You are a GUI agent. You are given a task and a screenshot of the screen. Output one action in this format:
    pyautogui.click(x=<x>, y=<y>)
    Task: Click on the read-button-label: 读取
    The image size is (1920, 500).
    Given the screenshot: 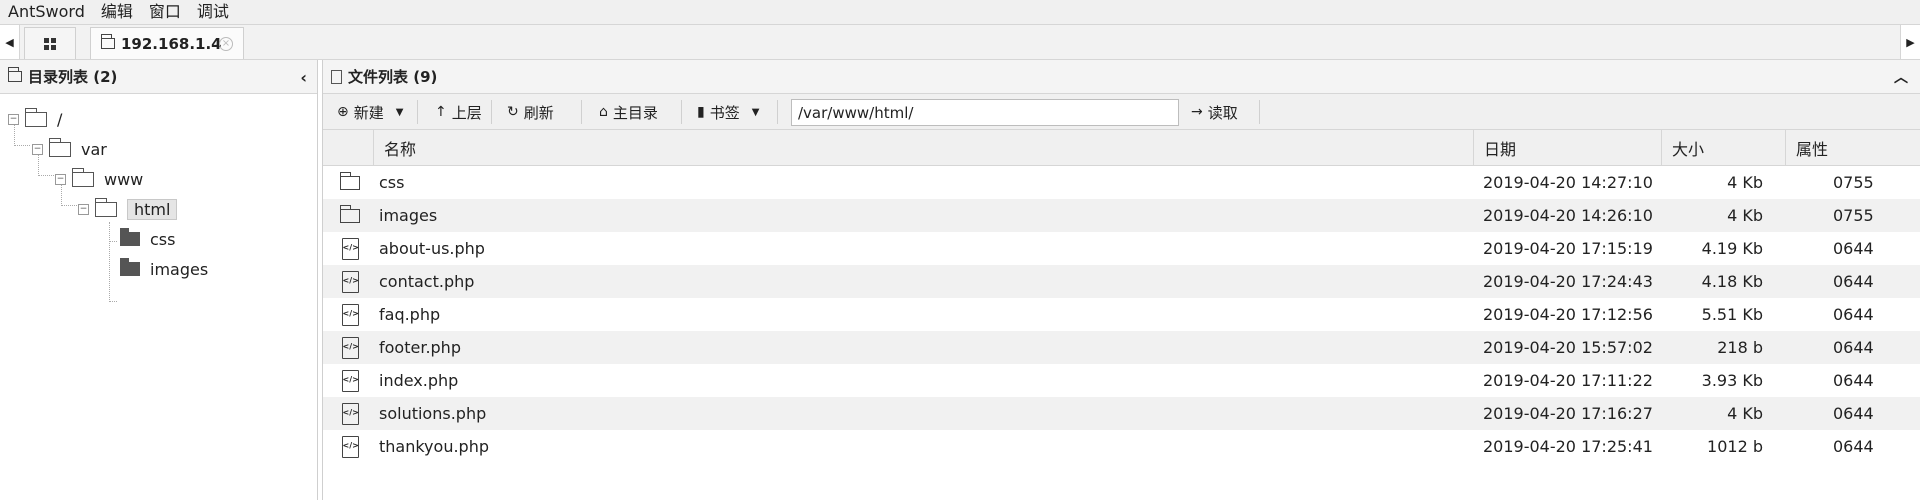 What is the action you would take?
    pyautogui.click(x=1222, y=112)
    